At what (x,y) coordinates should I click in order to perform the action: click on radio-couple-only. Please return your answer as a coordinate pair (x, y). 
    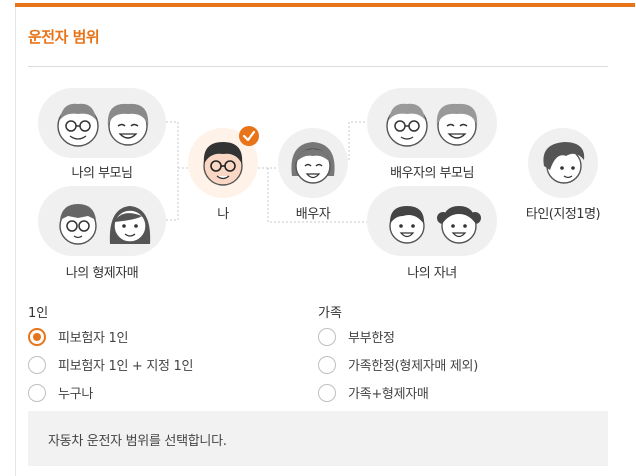
    Looking at the image, I should click on (327, 336).